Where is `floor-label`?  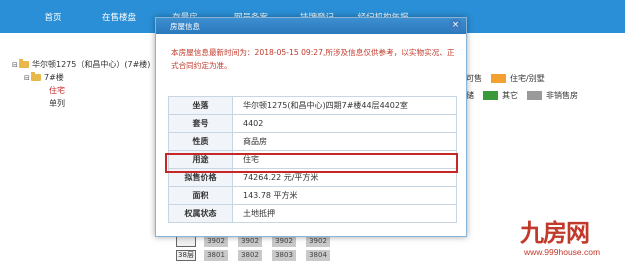
floor-label is located at coordinates (186, 241).